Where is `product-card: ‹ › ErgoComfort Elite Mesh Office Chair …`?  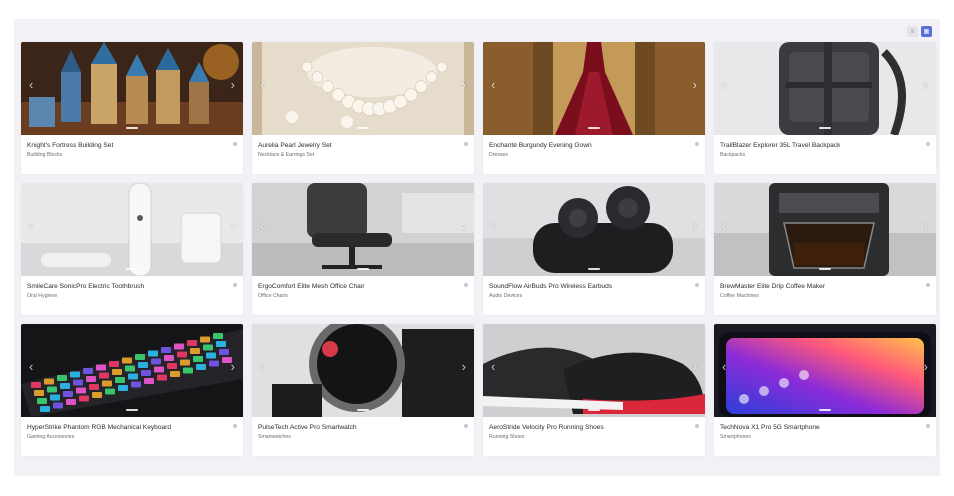
product-card: ‹ › ErgoComfort Elite Mesh Office Chair … is located at coordinates (363, 249).